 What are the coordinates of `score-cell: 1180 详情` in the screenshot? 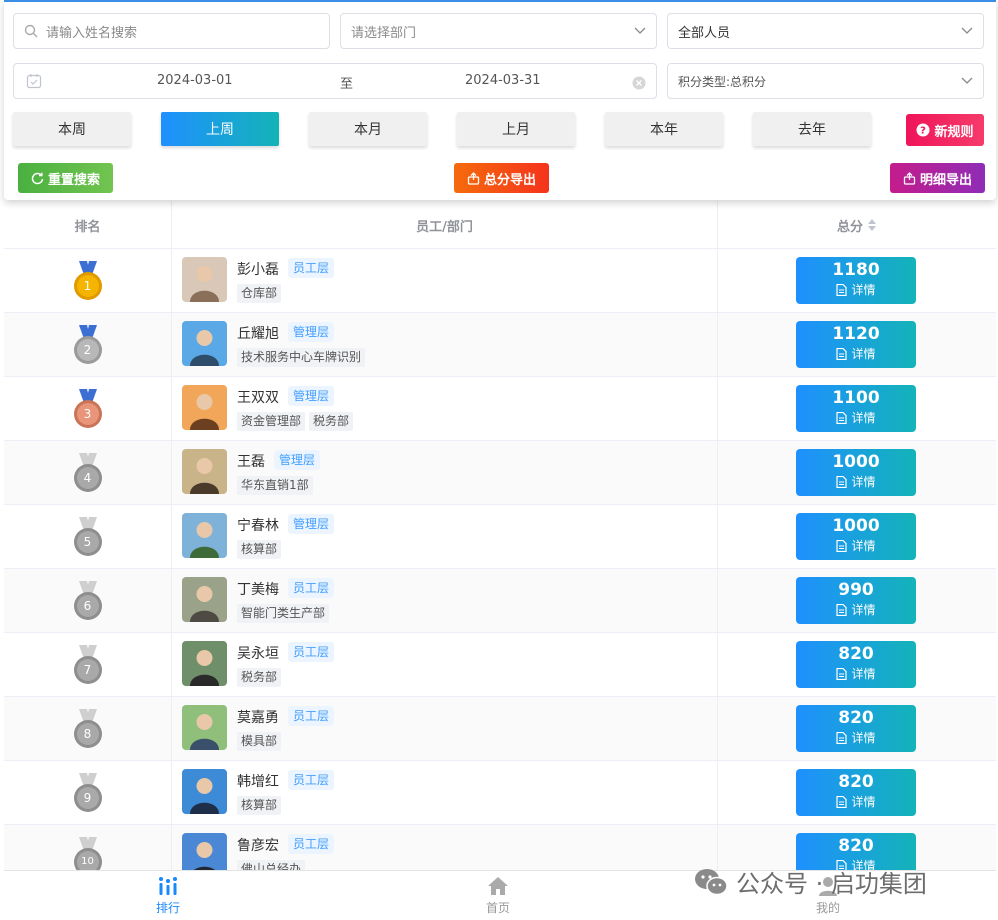 It's located at (857, 281).